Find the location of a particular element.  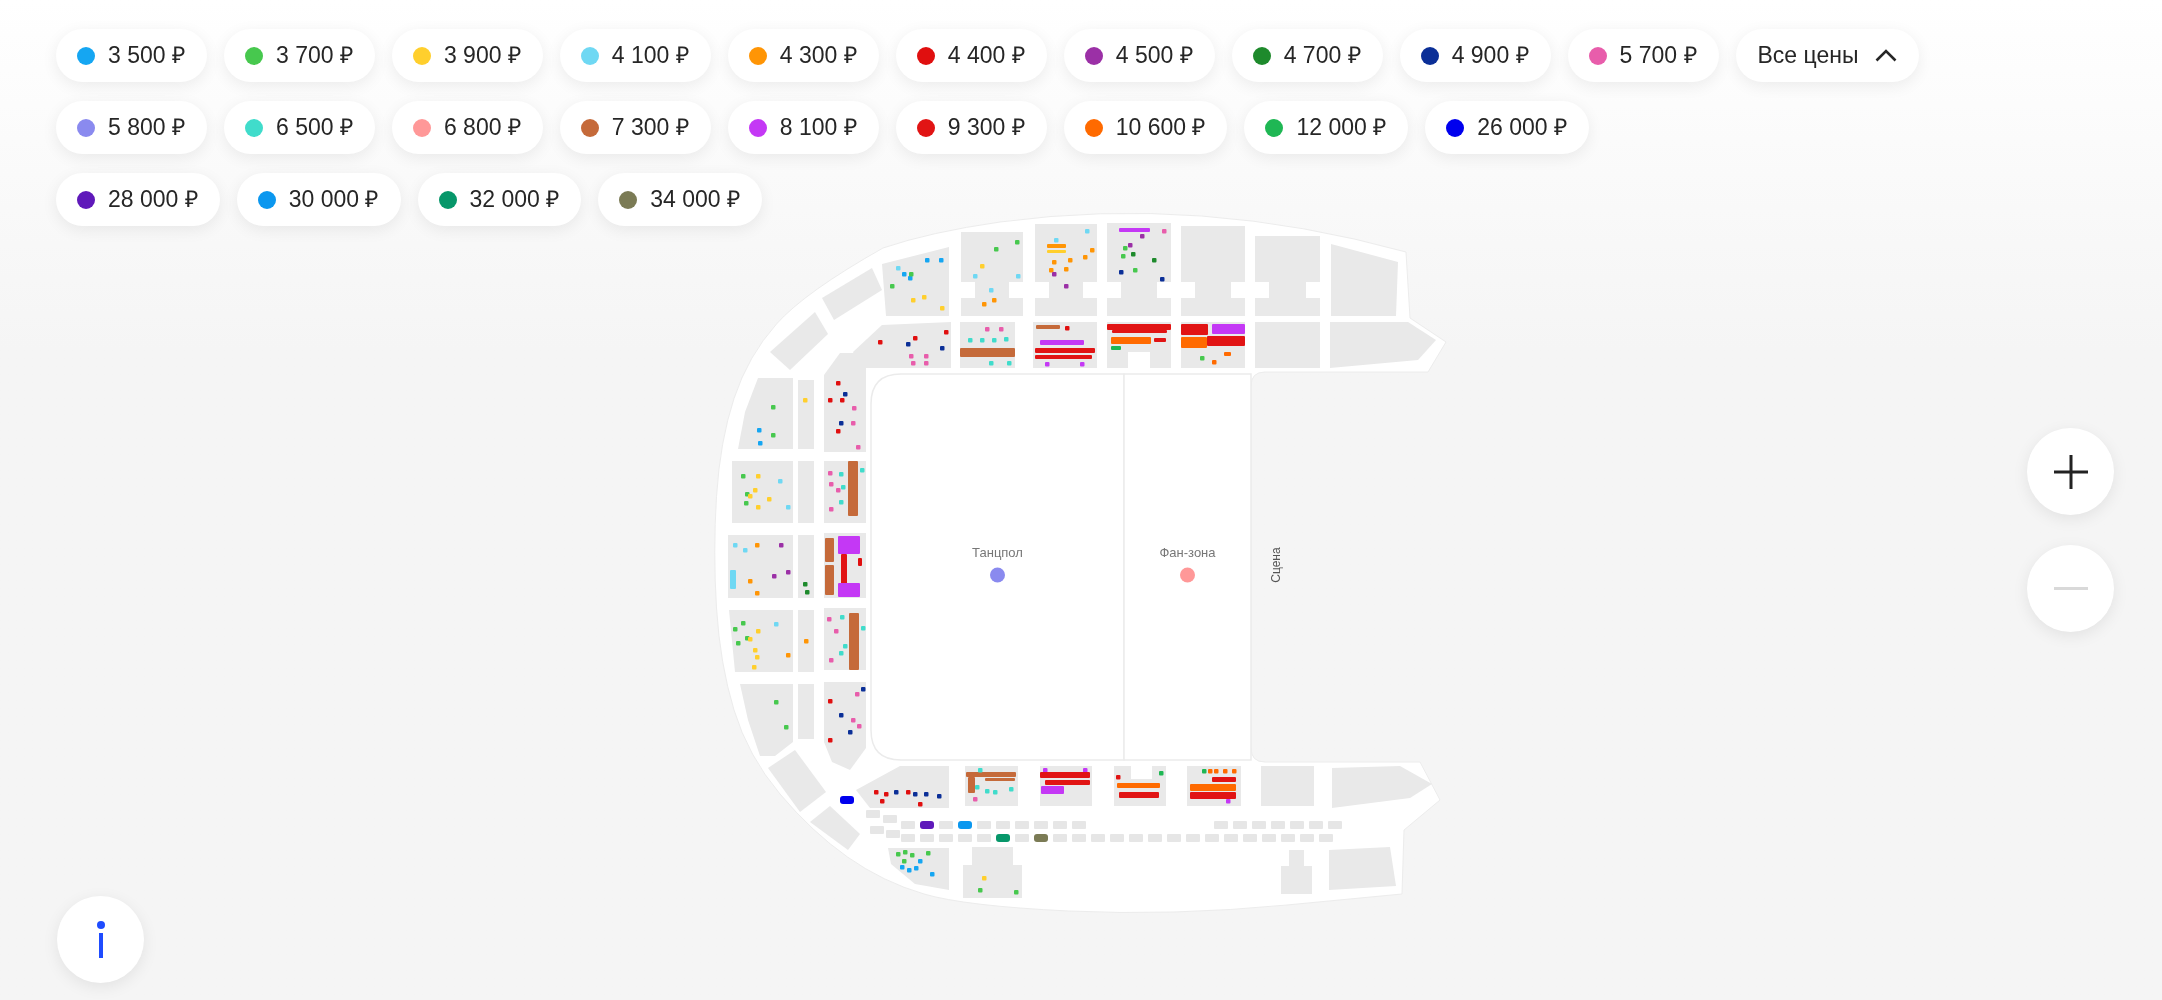

price-filter-chip: 34 000 ₽ is located at coordinates (680, 199).